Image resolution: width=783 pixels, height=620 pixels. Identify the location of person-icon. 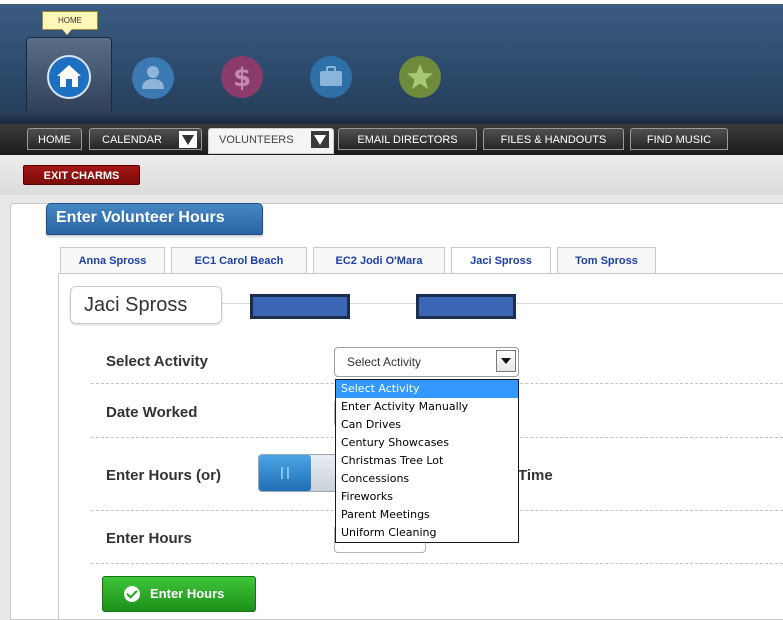
(153, 78).